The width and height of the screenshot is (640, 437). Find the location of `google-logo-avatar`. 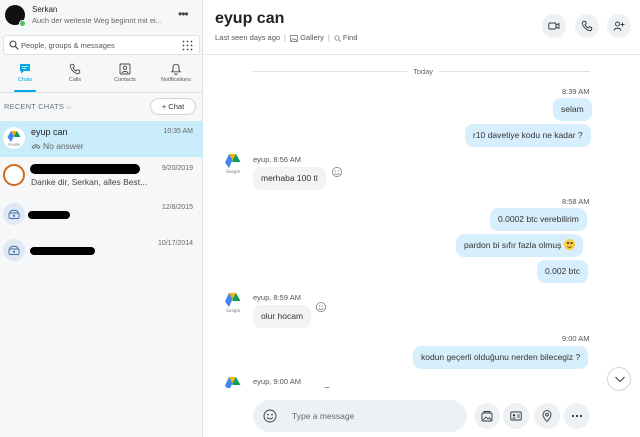

google-logo-avatar is located at coordinates (233, 382).